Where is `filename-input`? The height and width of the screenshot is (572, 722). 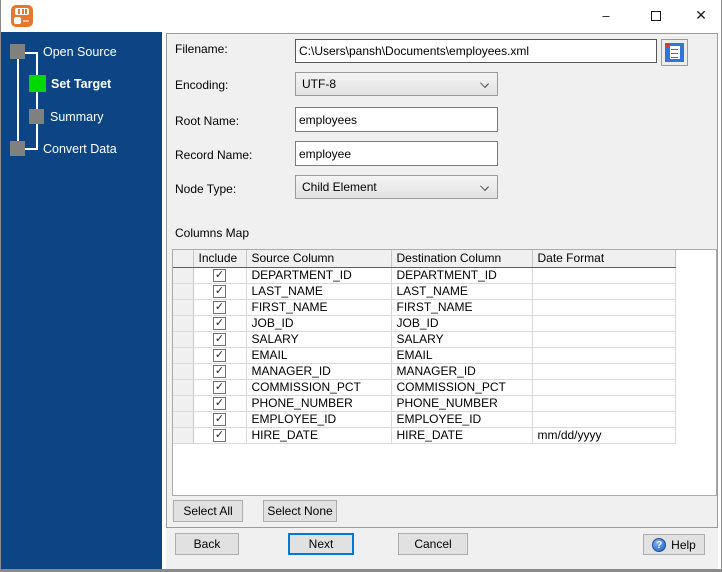
filename-input is located at coordinates (476, 51).